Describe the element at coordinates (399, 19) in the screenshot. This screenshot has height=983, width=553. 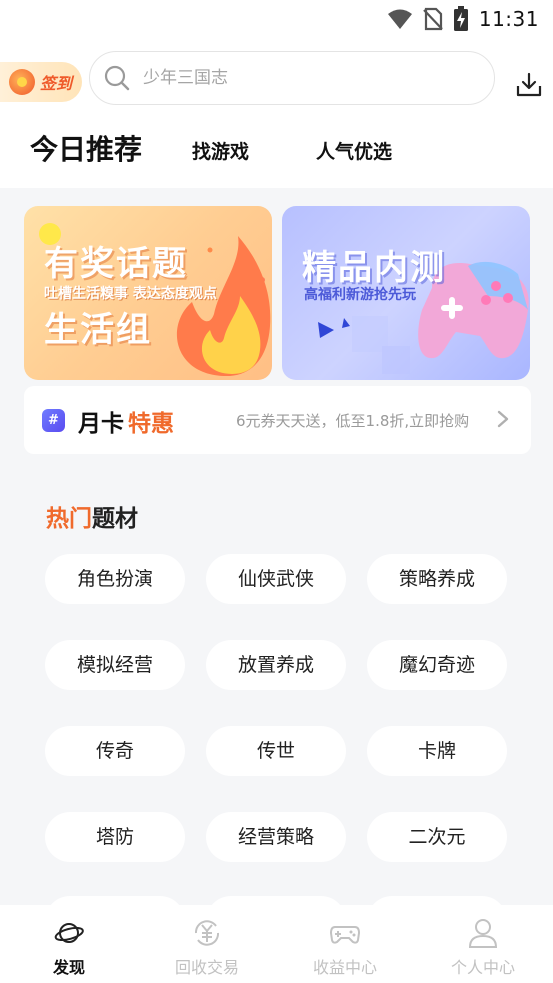
I see `wifi-icon` at that location.